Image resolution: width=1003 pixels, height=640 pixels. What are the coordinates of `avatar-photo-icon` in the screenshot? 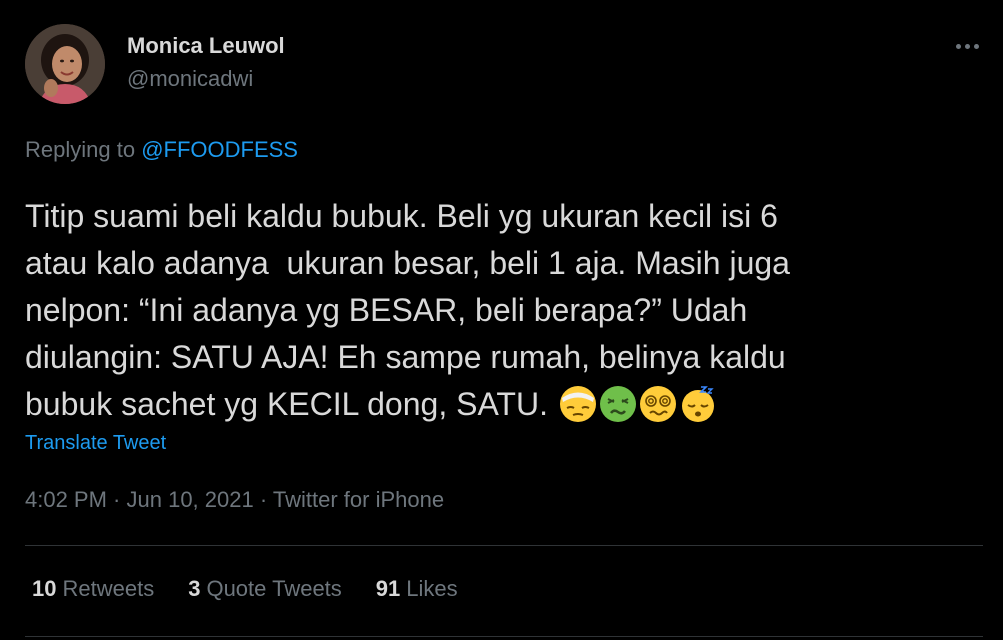 It's located at (65, 64).